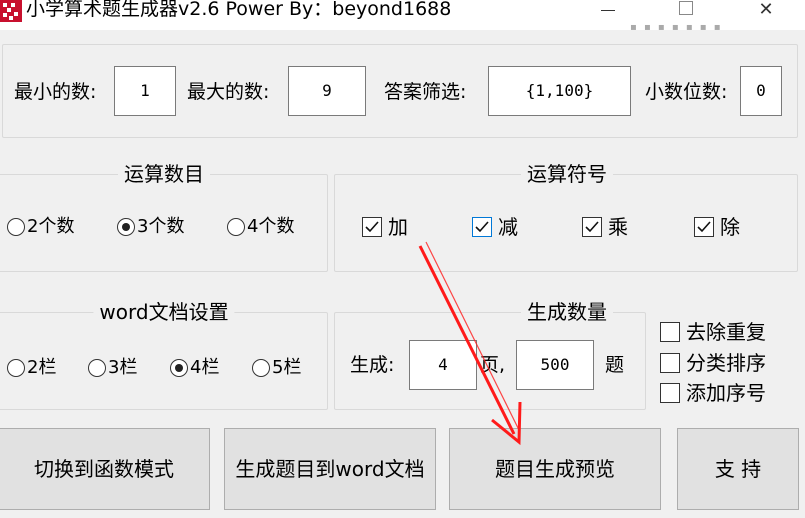  I want to click on answer-filter-input: {1,100}, so click(559, 91).